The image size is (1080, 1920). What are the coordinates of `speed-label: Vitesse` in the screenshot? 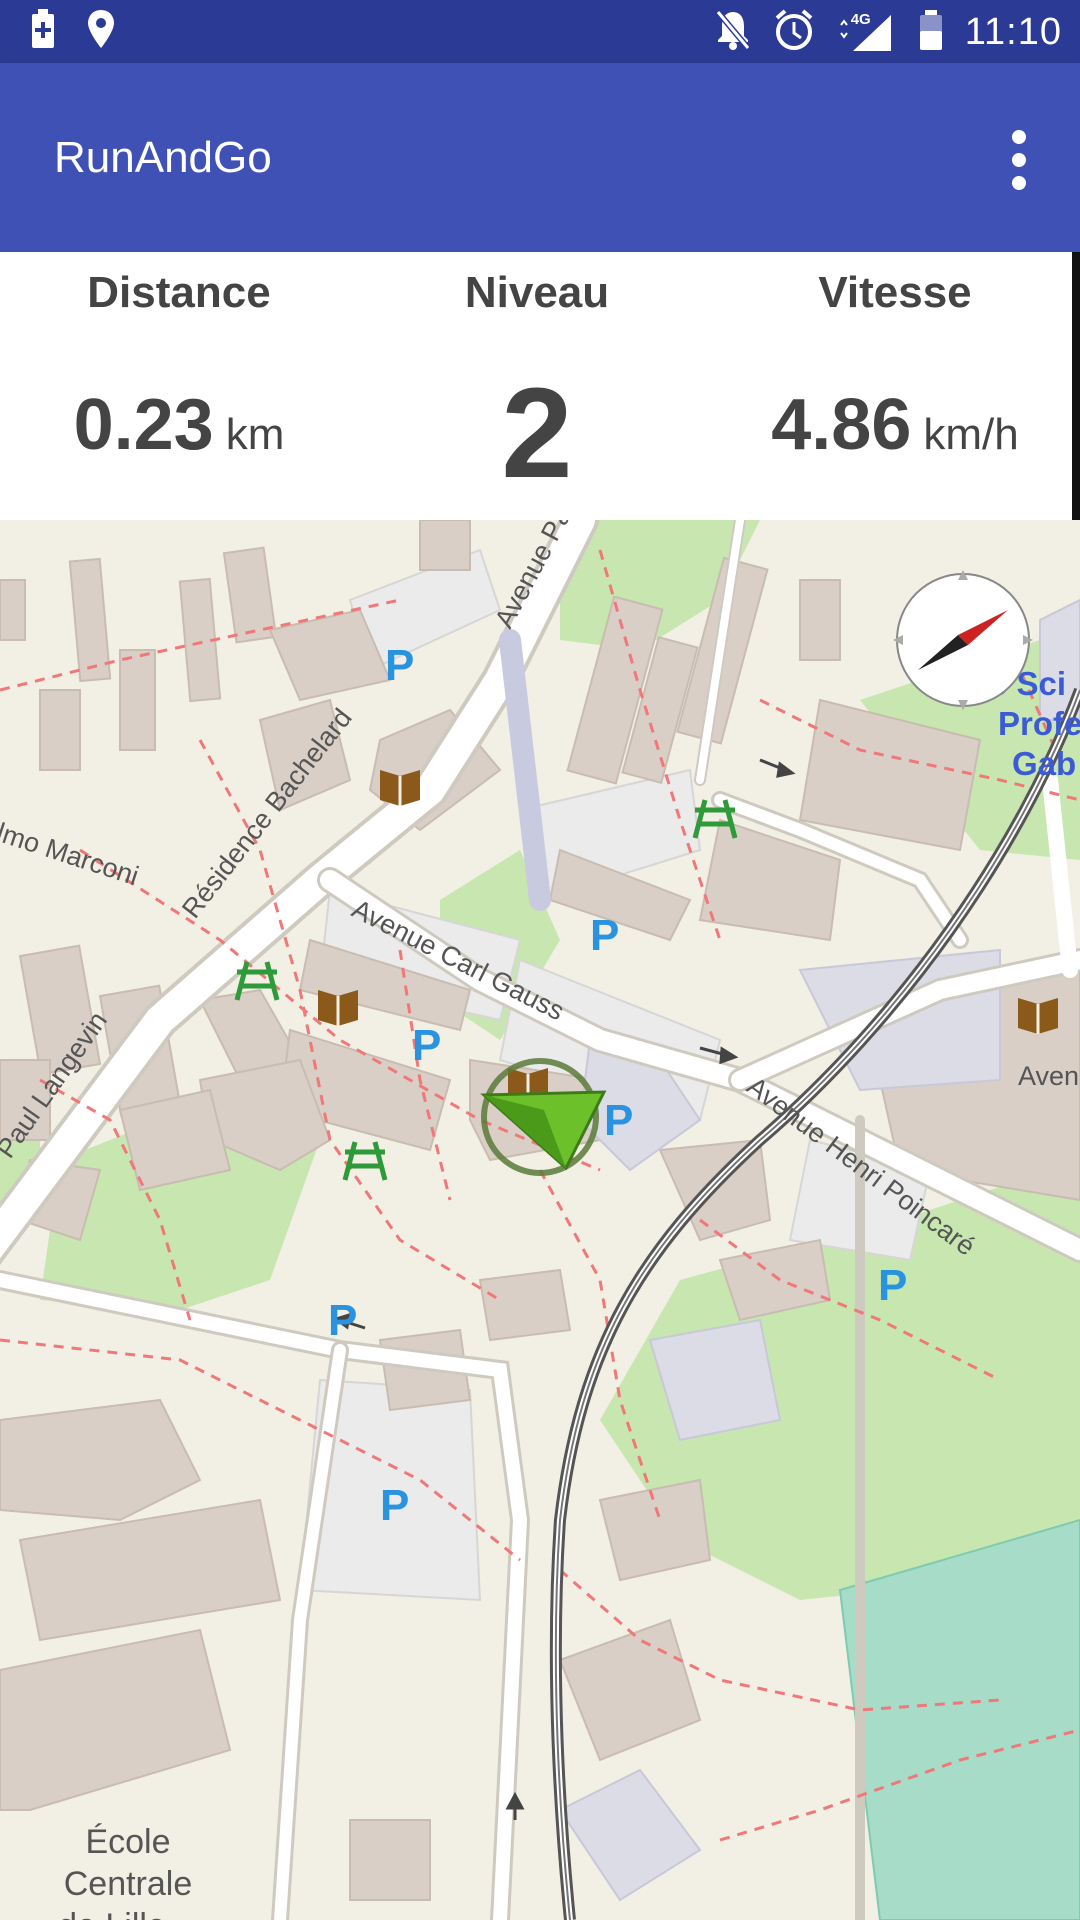 It's located at (895, 292).